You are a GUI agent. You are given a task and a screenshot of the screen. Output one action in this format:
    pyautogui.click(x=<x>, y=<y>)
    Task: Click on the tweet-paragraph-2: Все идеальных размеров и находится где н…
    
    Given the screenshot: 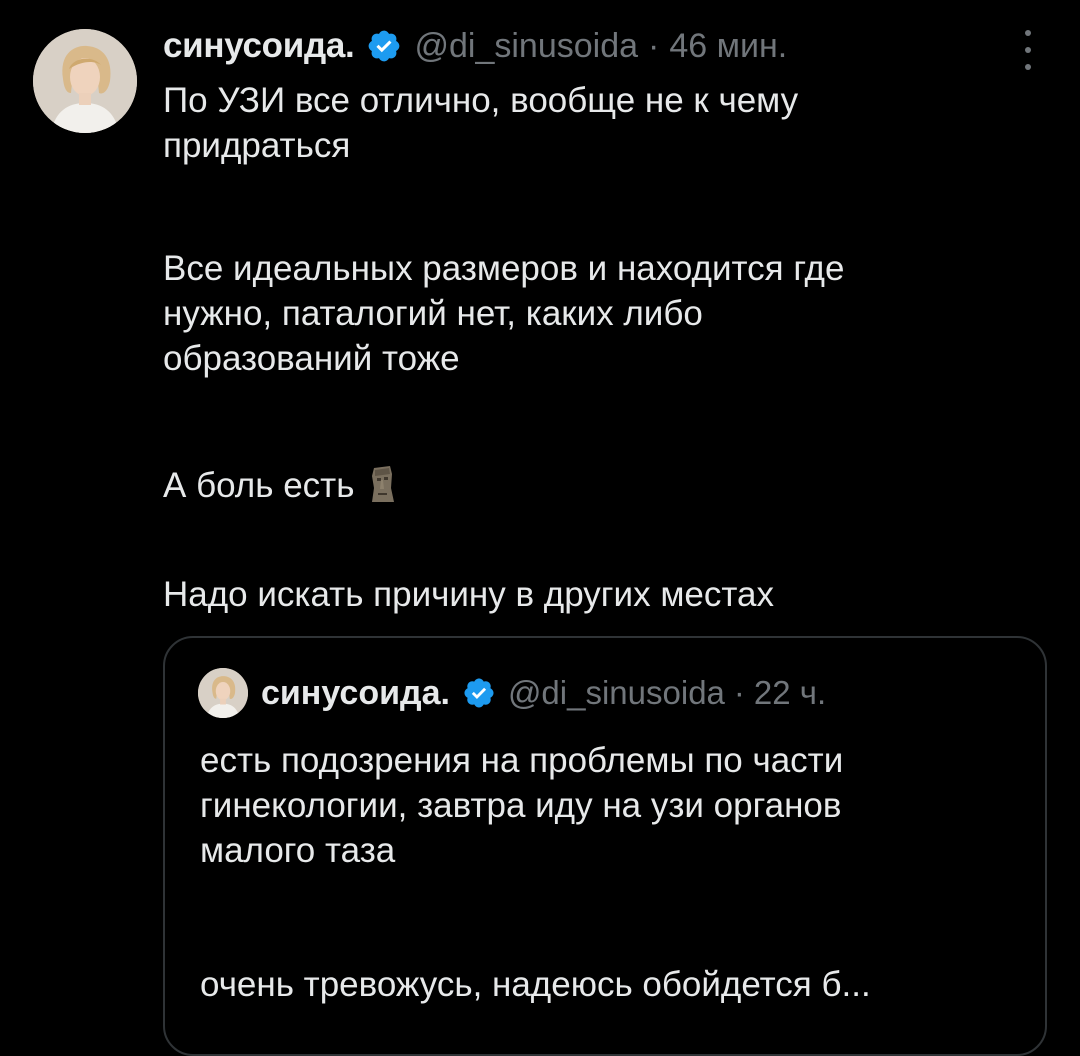 What is the action you would take?
    pyautogui.click(x=603, y=313)
    